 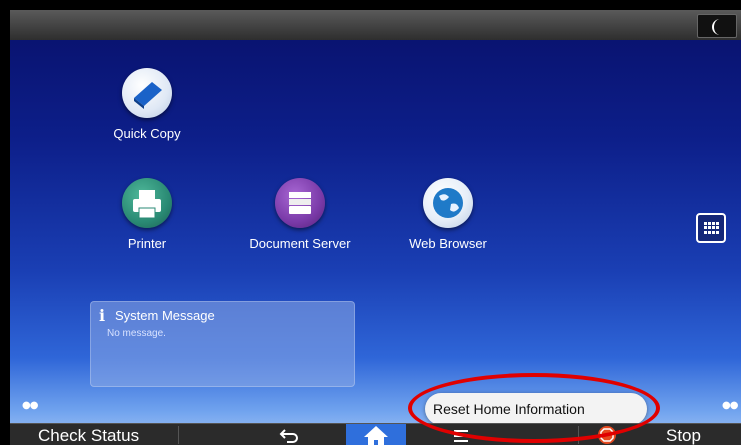 I want to click on bottom-bar: Check Status Stop, so click(x=375, y=434).